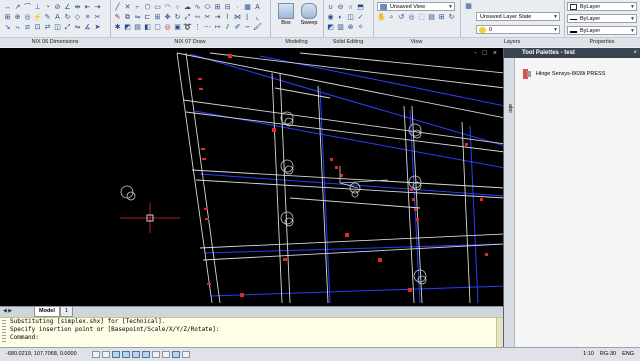 The image size is (640, 361). What do you see at coordinates (411, 17) in the screenshot?
I see `steering-wheel-icon: ◎` at bounding box center [411, 17].